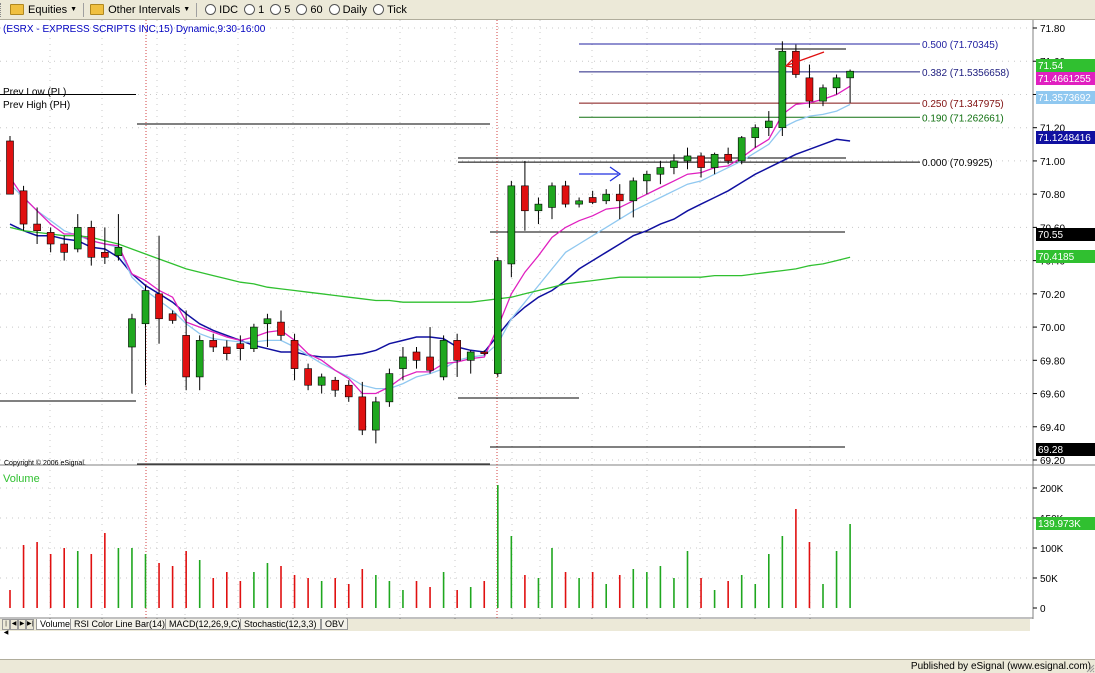 The height and width of the screenshot is (673, 1095). I want to click on interval-60-label: 60, so click(316, 9).